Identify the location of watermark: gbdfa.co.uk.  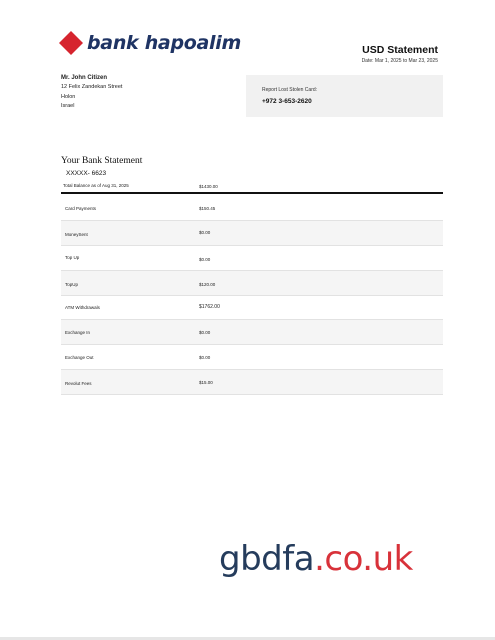
(316, 559).